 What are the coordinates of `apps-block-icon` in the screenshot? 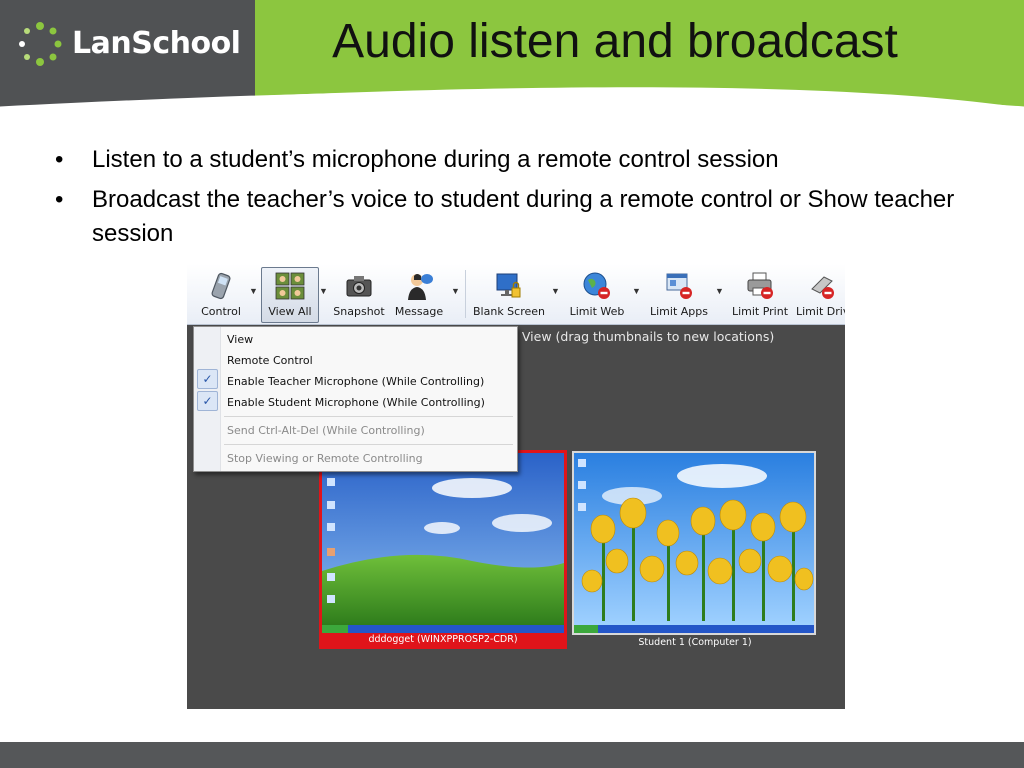 It's located at (679, 286).